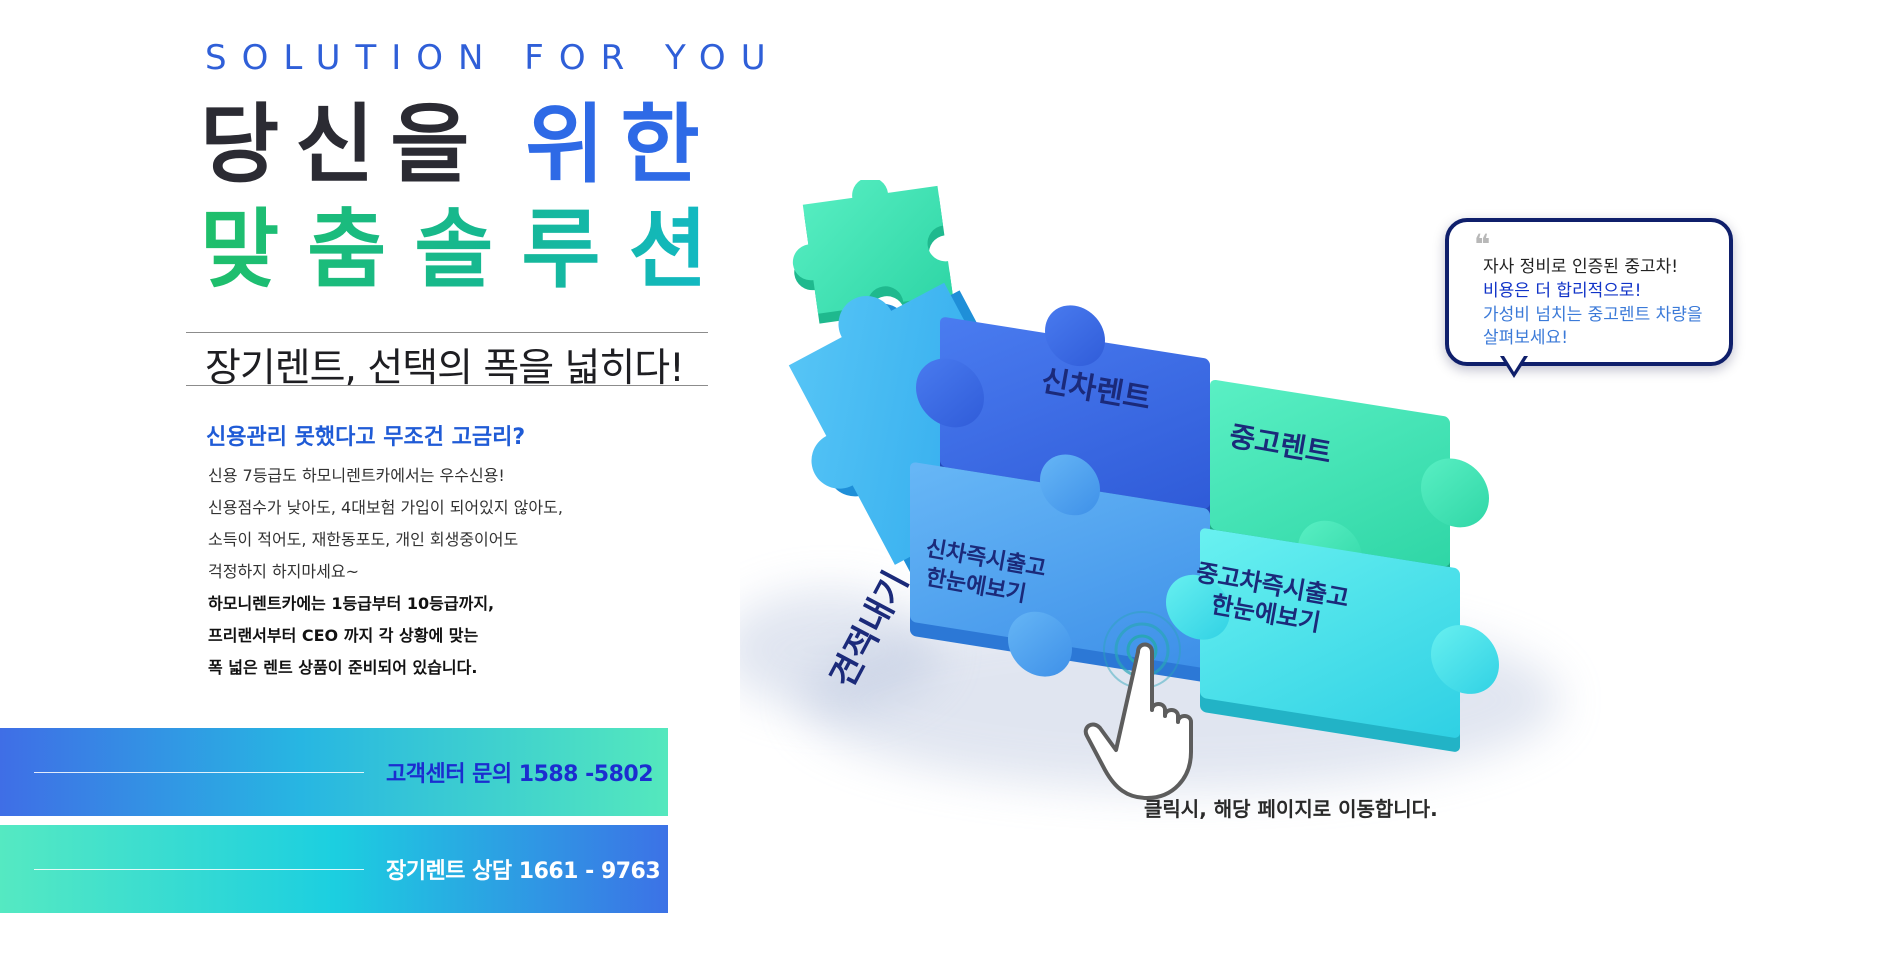 The image size is (1903, 979). What do you see at coordinates (620, 145) in the screenshot?
I see `headline-part2: 위한` at bounding box center [620, 145].